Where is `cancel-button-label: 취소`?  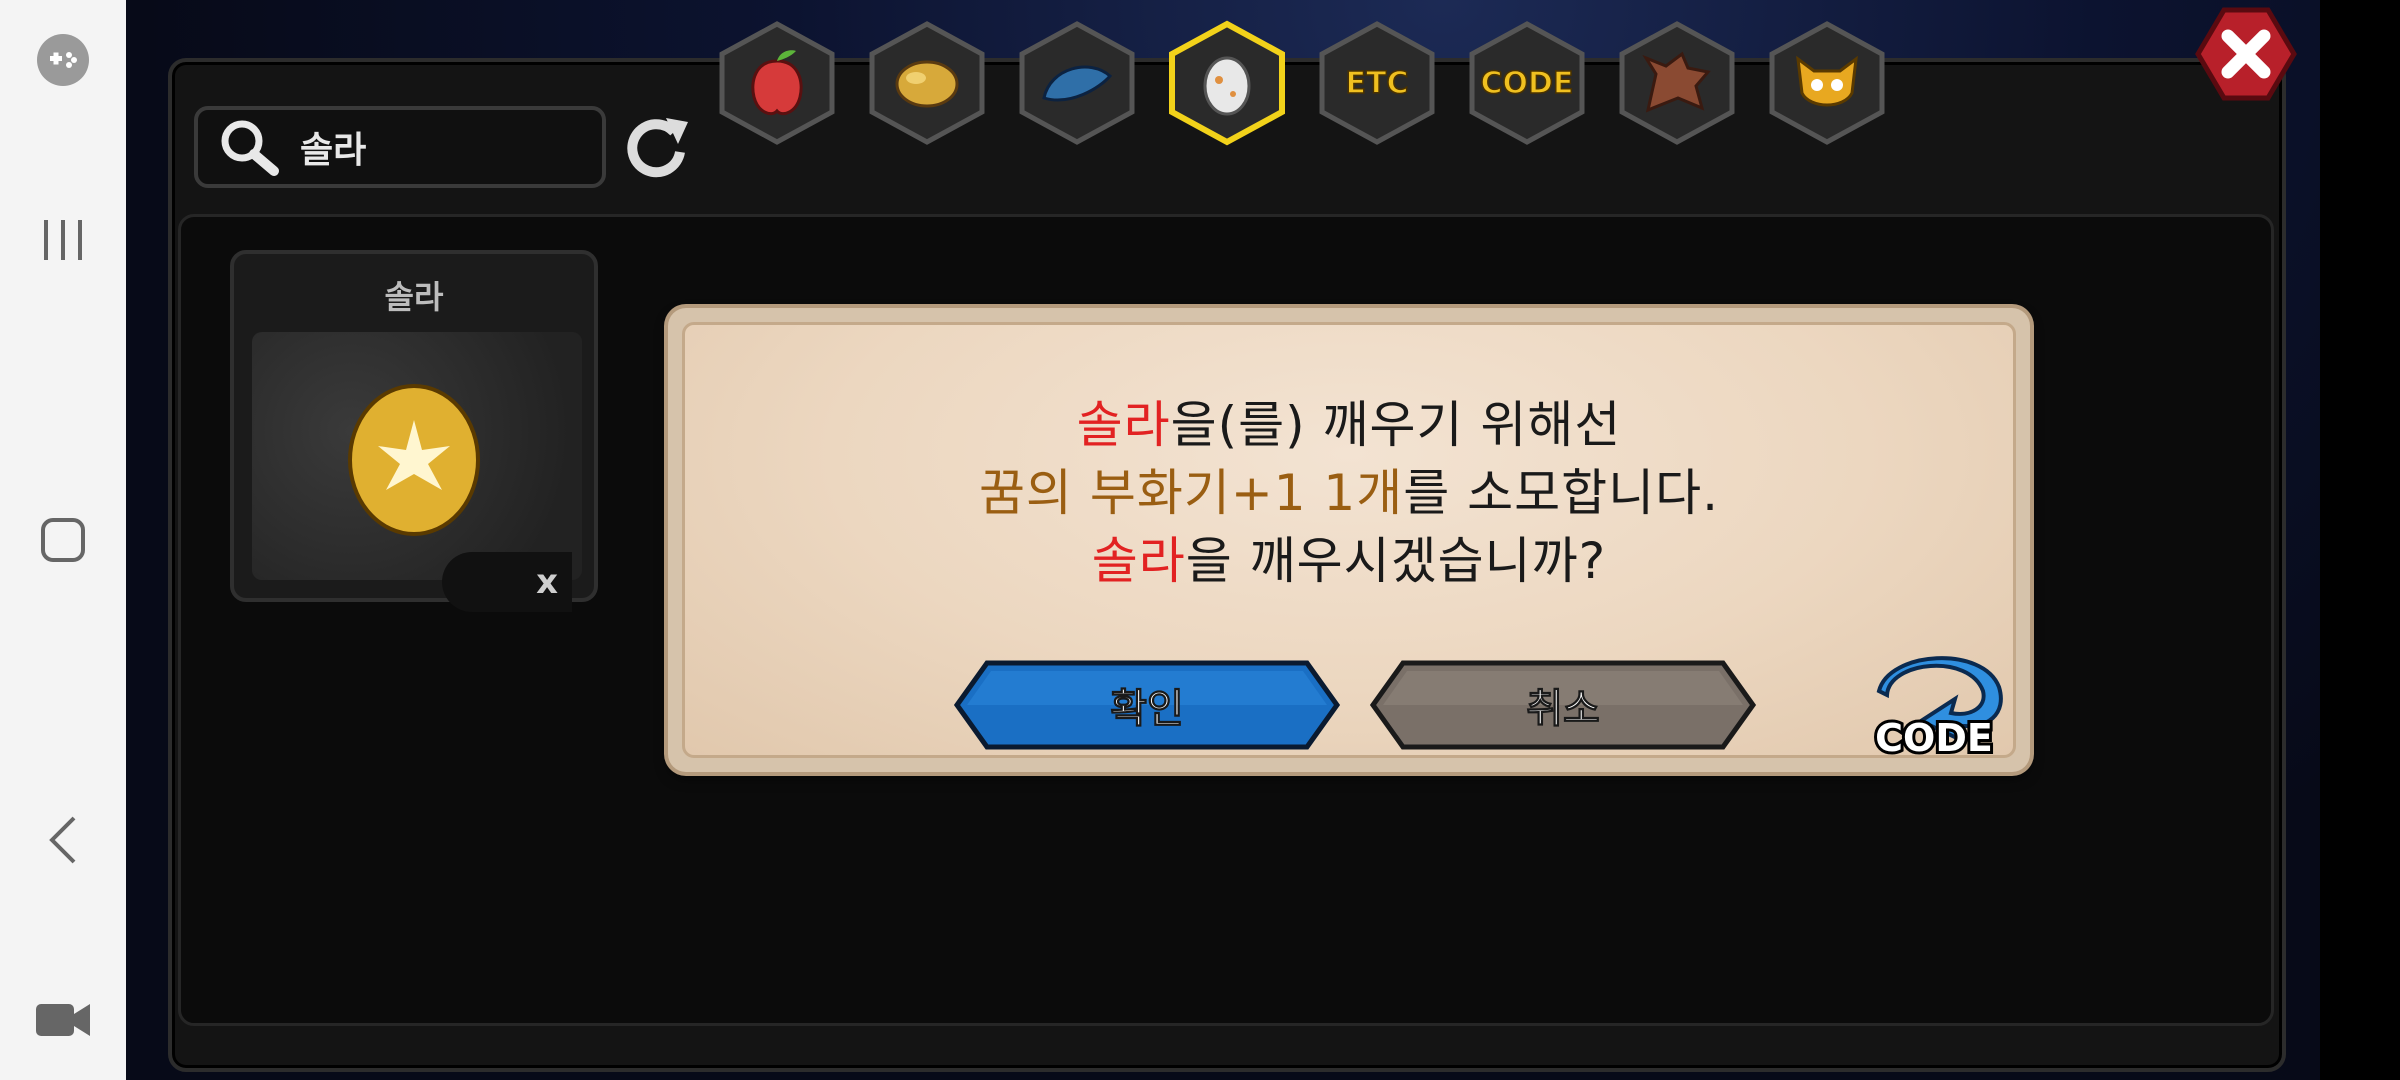 cancel-button-label: 취소 is located at coordinates (1563, 709).